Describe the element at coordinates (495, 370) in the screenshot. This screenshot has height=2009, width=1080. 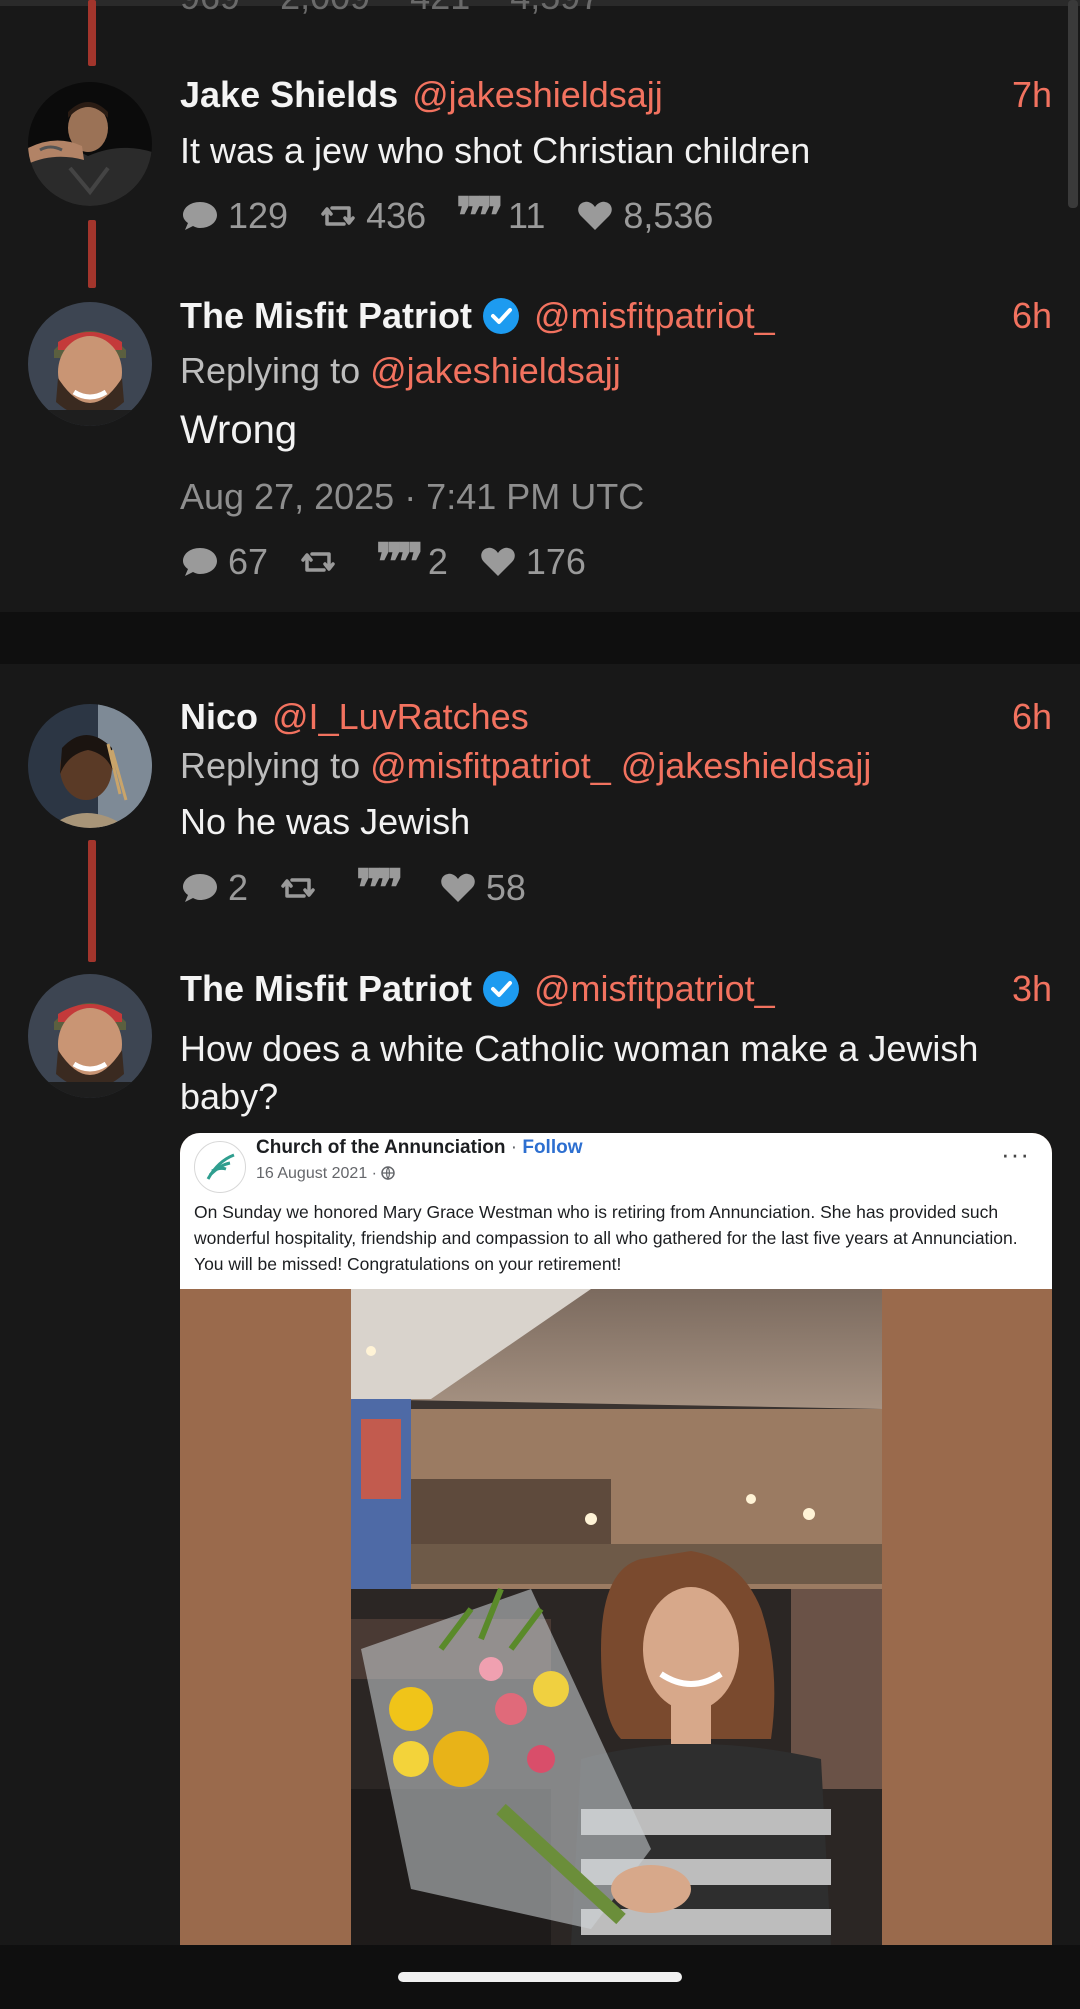
I see `reply-mention-link: @jakeshieldsajj` at that location.